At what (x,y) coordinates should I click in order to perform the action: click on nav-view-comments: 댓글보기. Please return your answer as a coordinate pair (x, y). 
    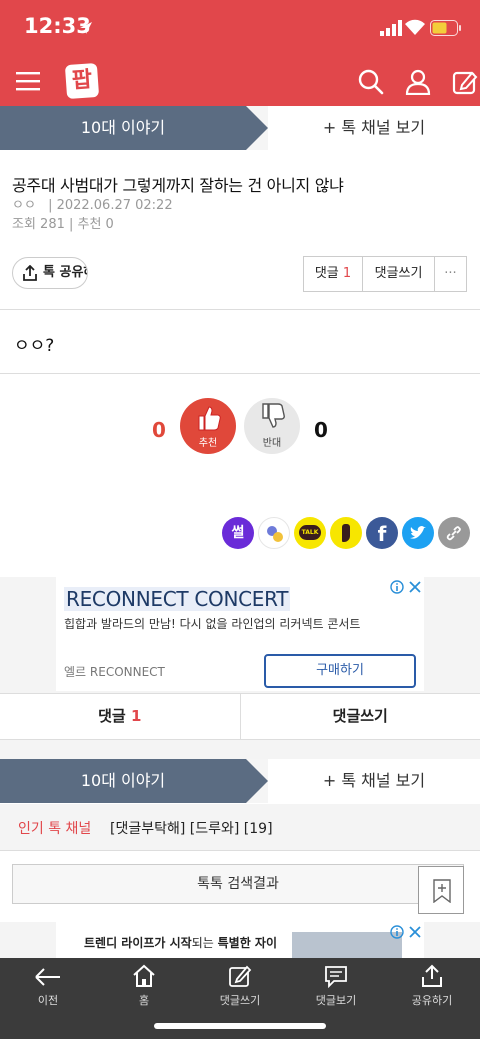
    Looking at the image, I should click on (336, 988).